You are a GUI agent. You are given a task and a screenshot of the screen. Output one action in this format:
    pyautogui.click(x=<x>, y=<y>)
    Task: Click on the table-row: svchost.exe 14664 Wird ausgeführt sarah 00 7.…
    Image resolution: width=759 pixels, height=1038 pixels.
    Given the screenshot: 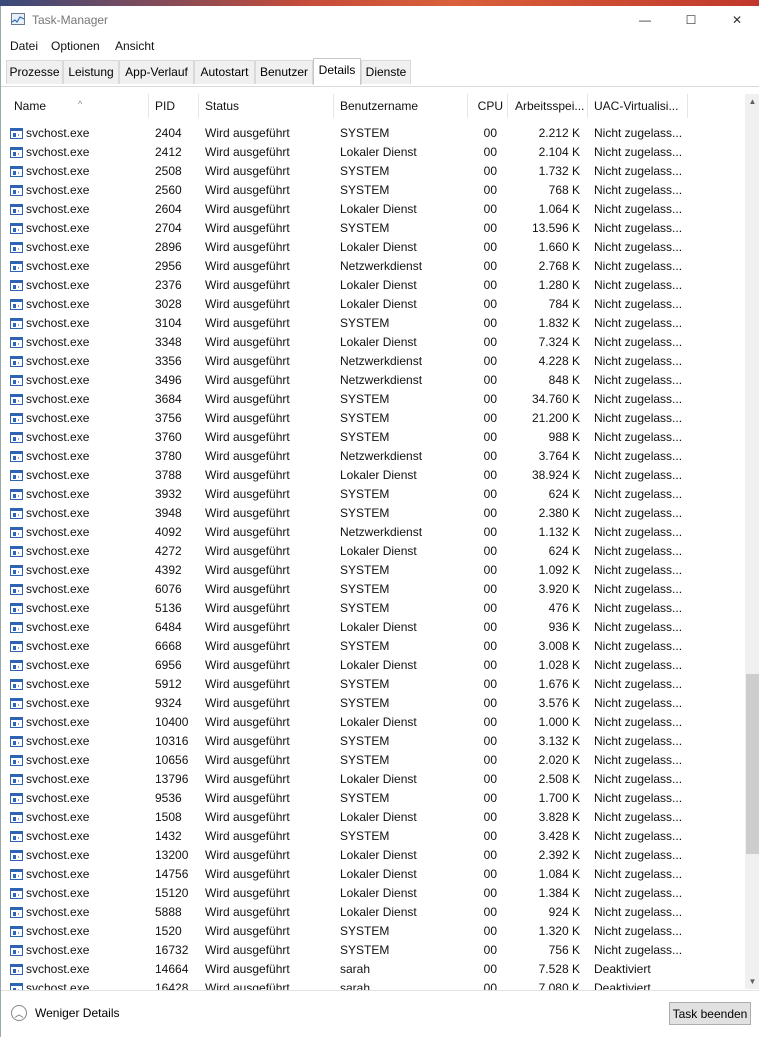 What is the action you would take?
    pyautogui.click(x=373, y=969)
    